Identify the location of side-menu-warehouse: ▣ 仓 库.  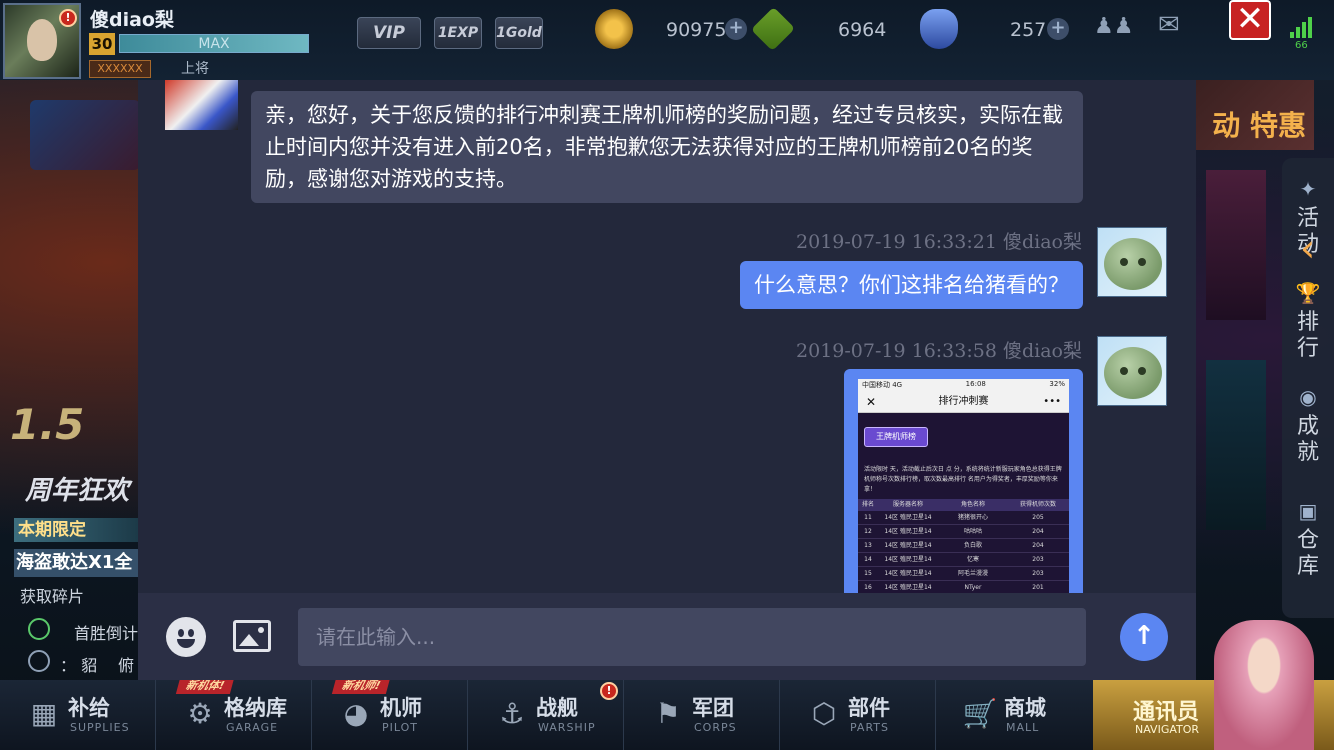
(1308, 539).